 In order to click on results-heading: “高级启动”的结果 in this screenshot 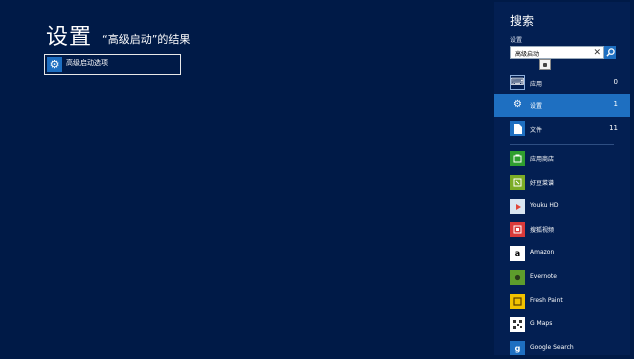, I will do `click(146, 39)`.